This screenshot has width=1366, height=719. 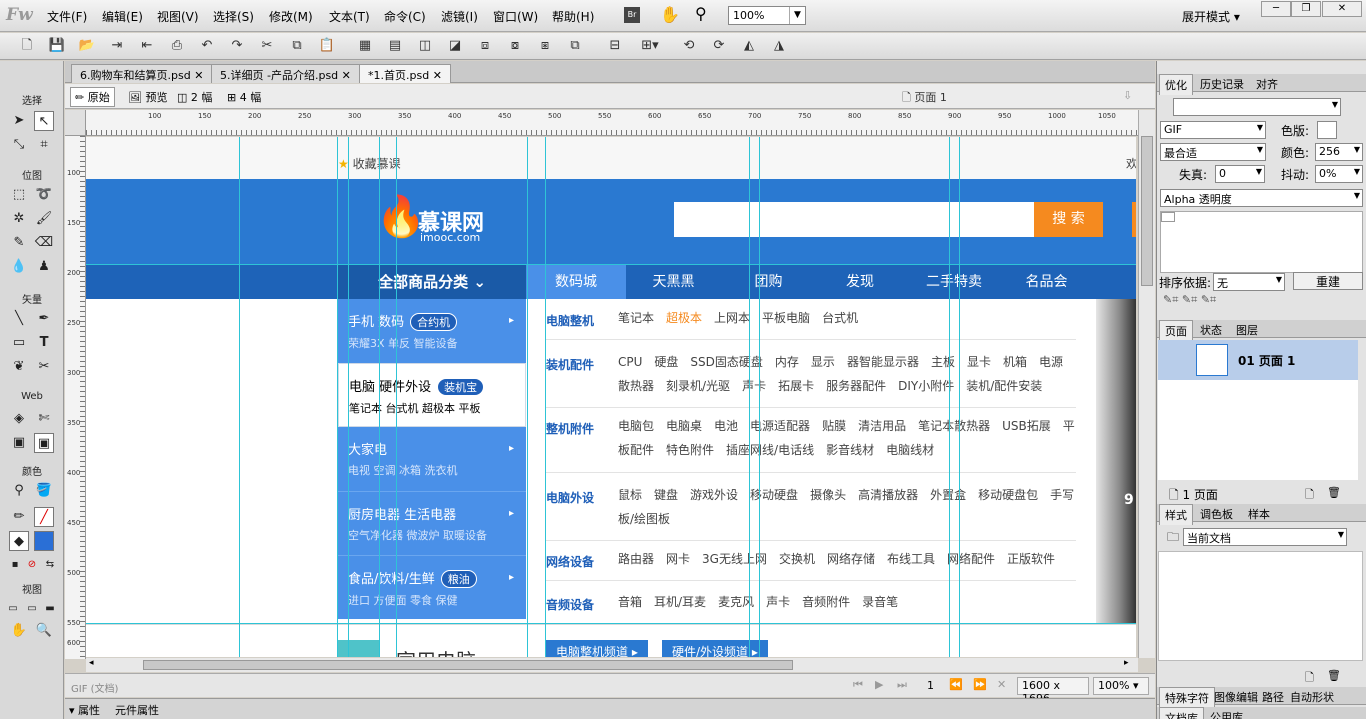 I want to click on magic-wand-icon: ✲, so click(x=19, y=219).